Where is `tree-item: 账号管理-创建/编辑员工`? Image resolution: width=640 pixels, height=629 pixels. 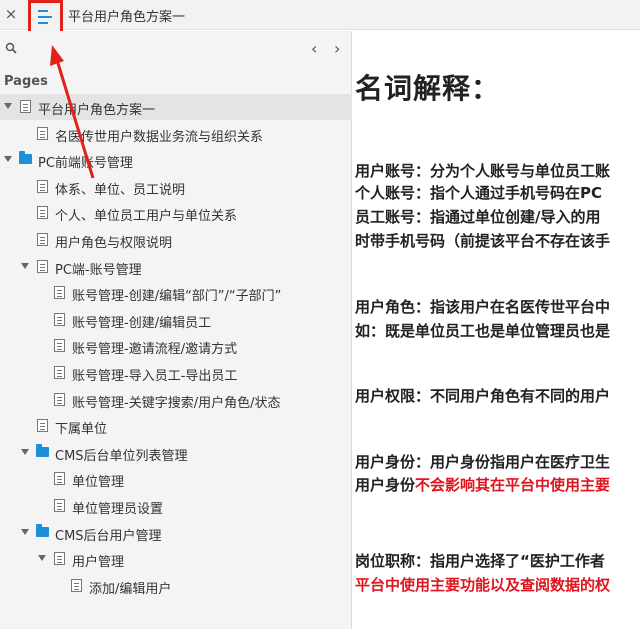 tree-item: 账号管理-创建/编辑员工 is located at coordinates (176, 320).